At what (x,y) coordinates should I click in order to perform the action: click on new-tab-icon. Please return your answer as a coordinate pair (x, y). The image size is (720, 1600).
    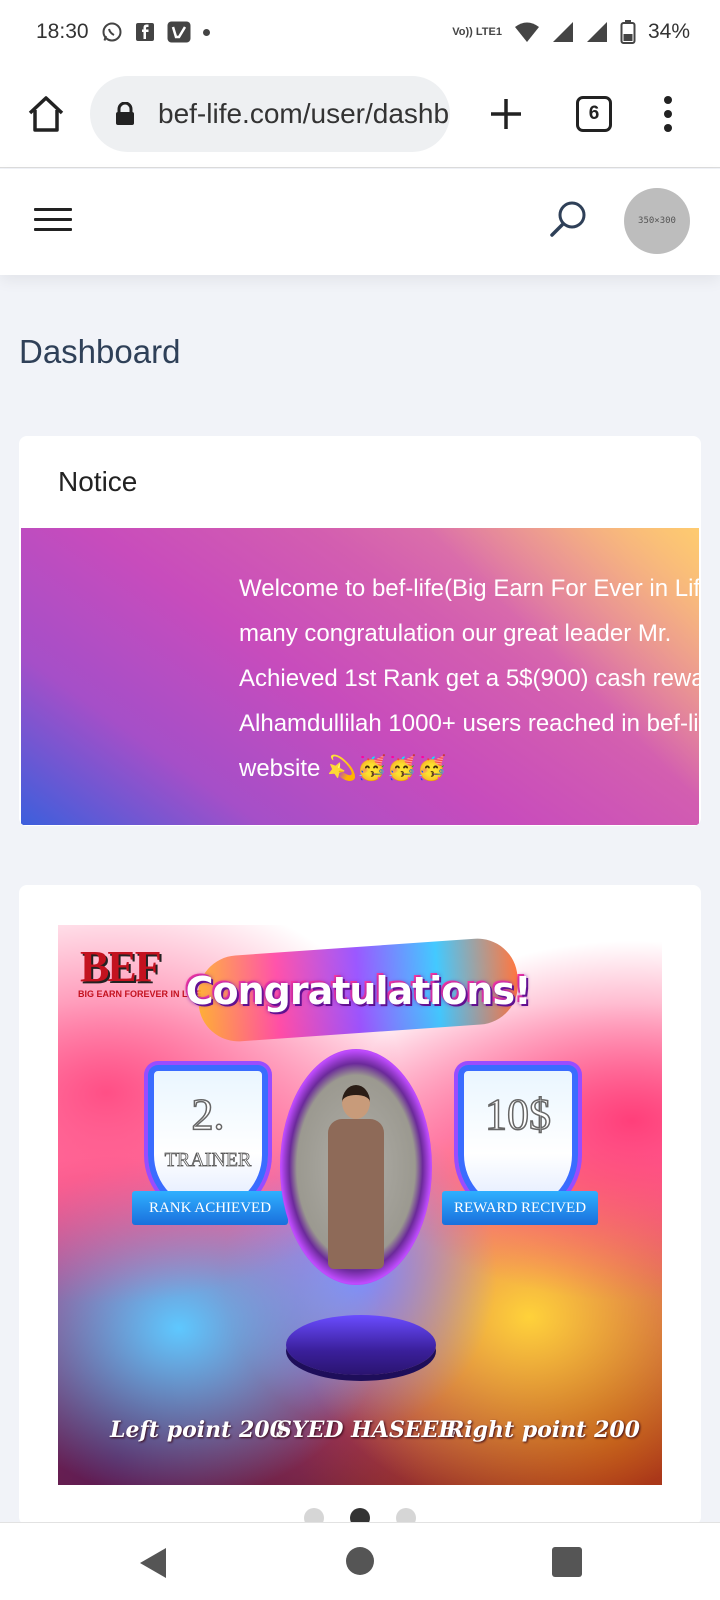
    Looking at the image, I should click on (506, 114).